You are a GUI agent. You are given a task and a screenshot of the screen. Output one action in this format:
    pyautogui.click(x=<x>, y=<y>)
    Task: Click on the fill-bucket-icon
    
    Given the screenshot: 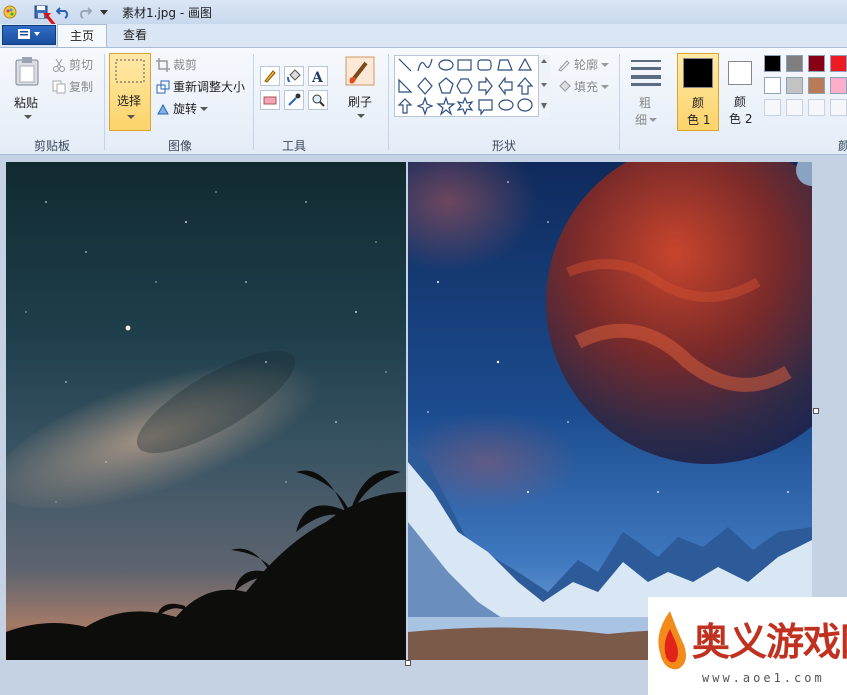 What is the action you would take?
    pyautogui.click(x=294, y=76)
    